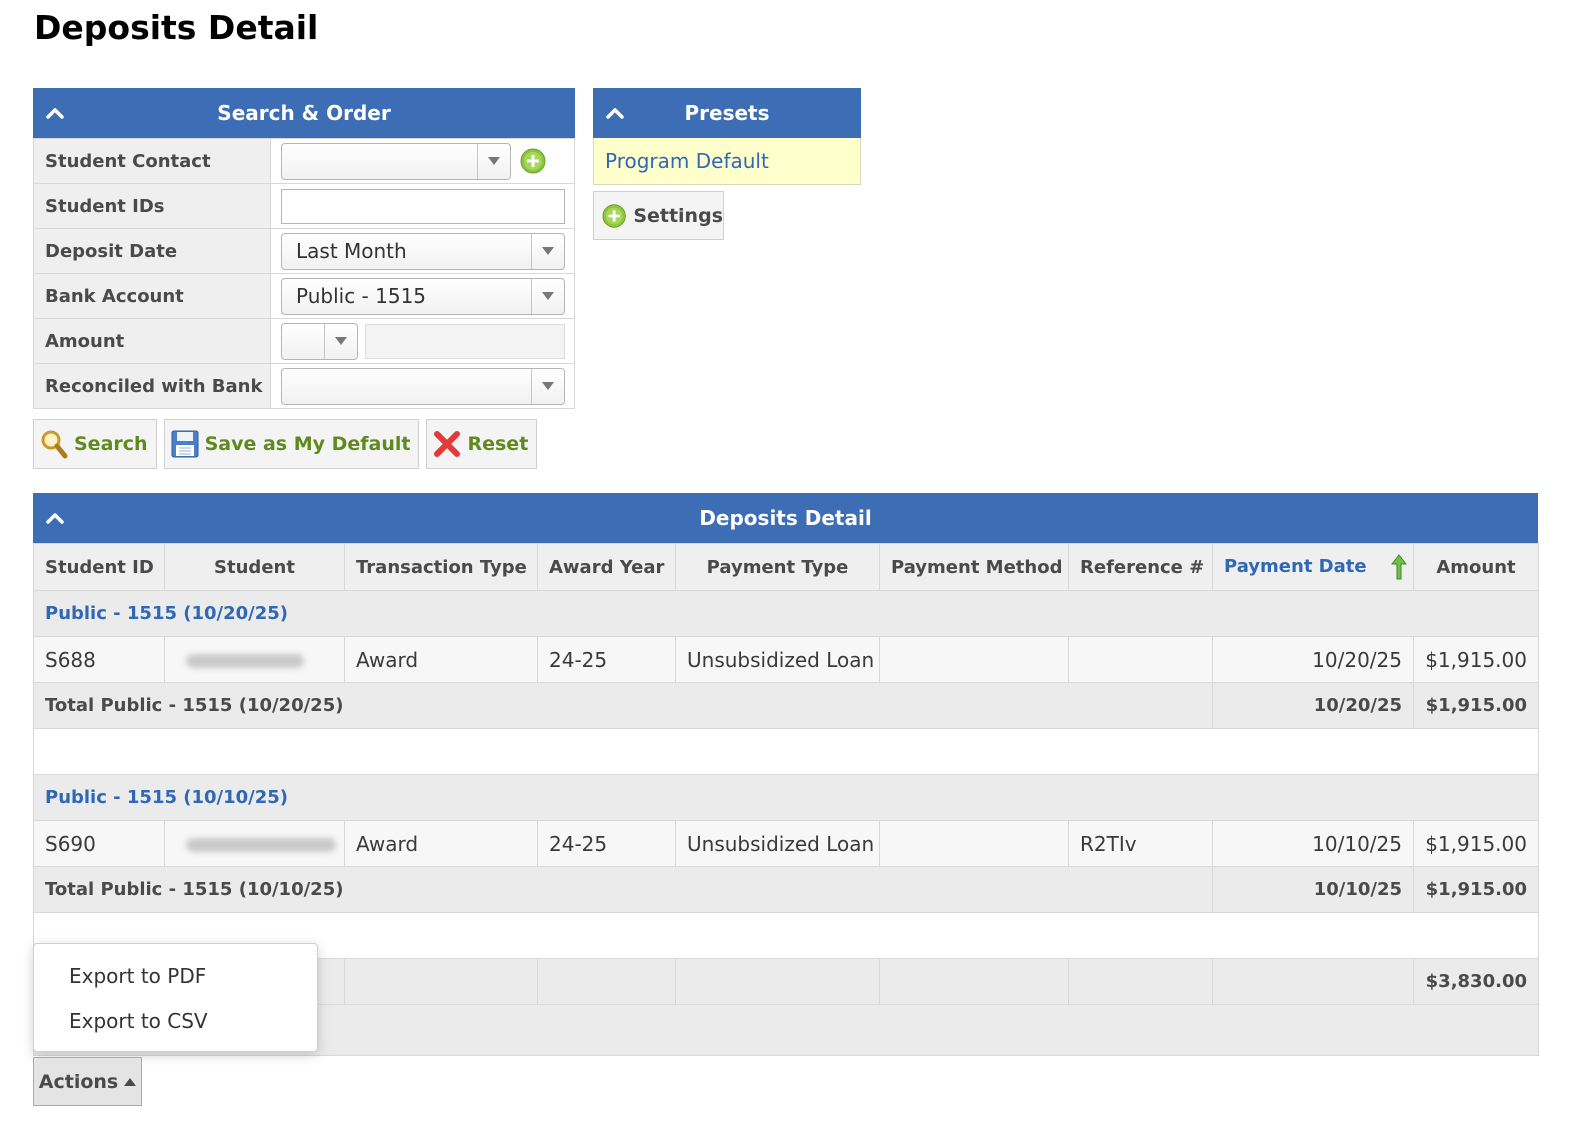  Describe the element at coordinates (423, 386) in the screenshot. I see `reconciled-select` at that location.